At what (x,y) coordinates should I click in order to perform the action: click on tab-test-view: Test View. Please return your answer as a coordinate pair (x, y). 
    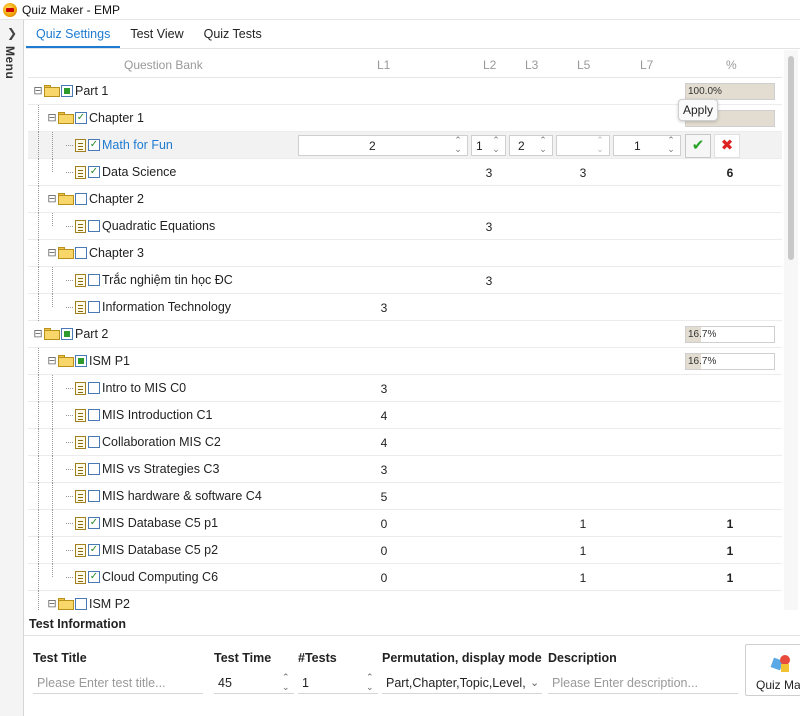
    Looking at the image, I should click on (156, 35).